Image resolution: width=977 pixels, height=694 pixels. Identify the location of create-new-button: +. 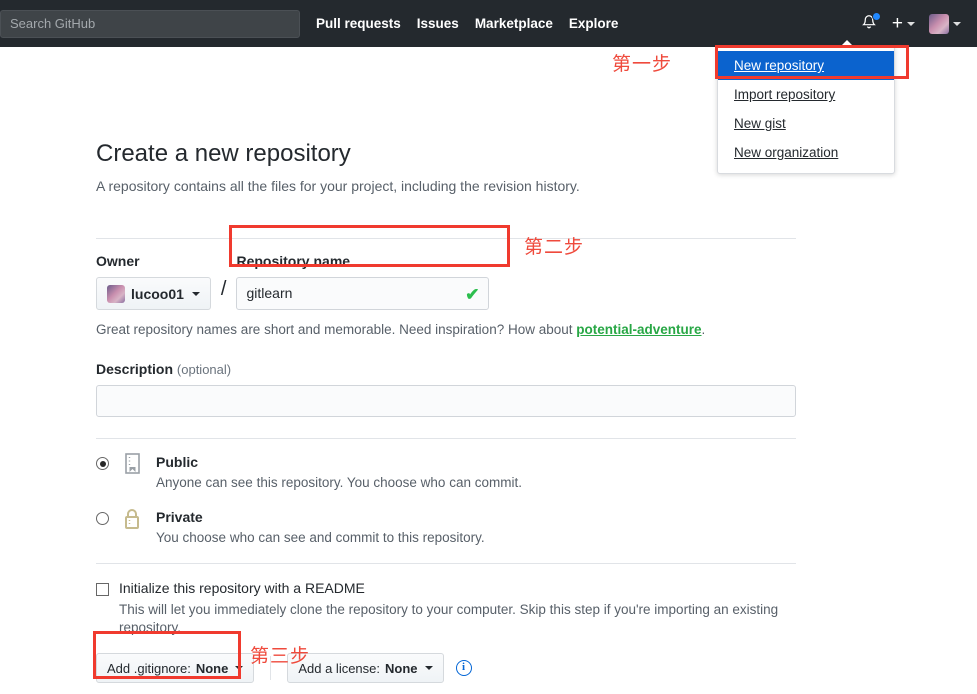
(903, 23).